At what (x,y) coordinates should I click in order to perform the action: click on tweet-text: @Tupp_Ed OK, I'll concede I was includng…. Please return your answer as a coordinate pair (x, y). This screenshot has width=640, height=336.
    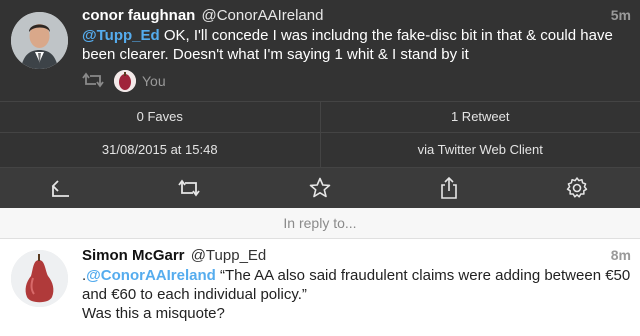
    Looking at the image, I should click on (356, 45).